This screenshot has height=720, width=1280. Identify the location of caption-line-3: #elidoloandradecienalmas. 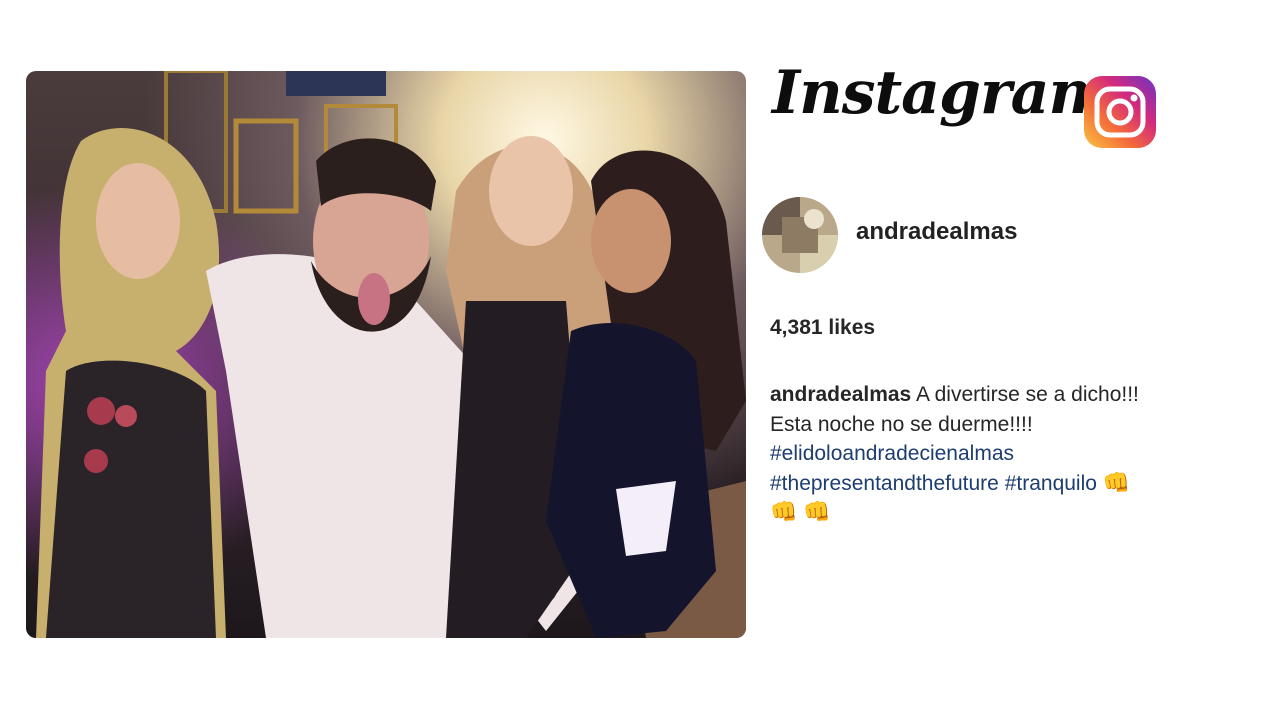
(1000, 454).